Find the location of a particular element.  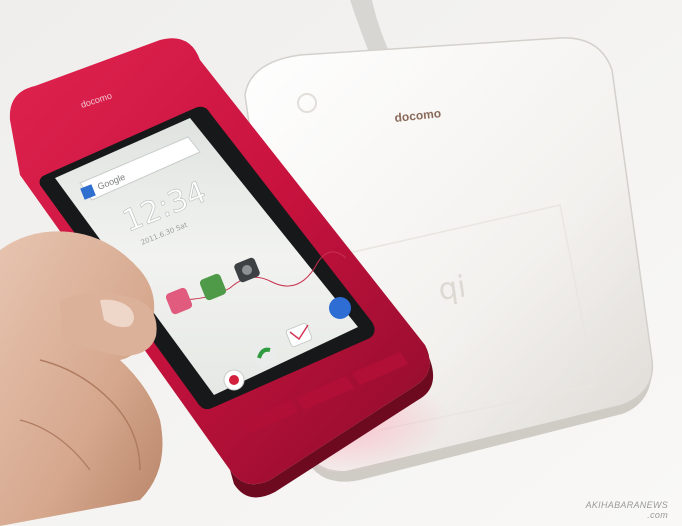

browser-icon is located at coordinates (340, 308).